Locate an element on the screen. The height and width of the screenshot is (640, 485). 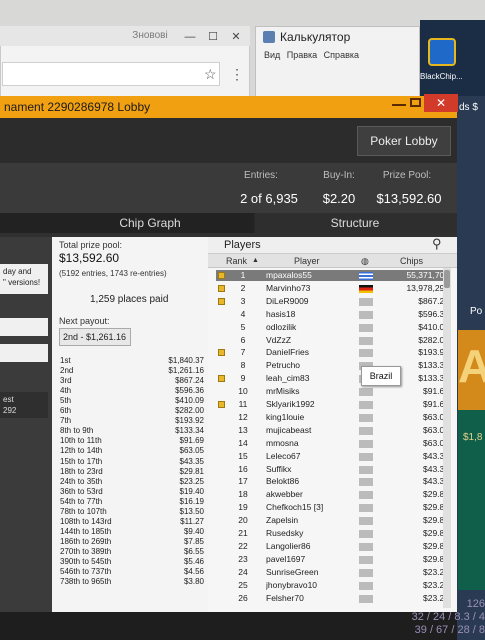
player-name: Petrucho is located at coordinates (310, 365).